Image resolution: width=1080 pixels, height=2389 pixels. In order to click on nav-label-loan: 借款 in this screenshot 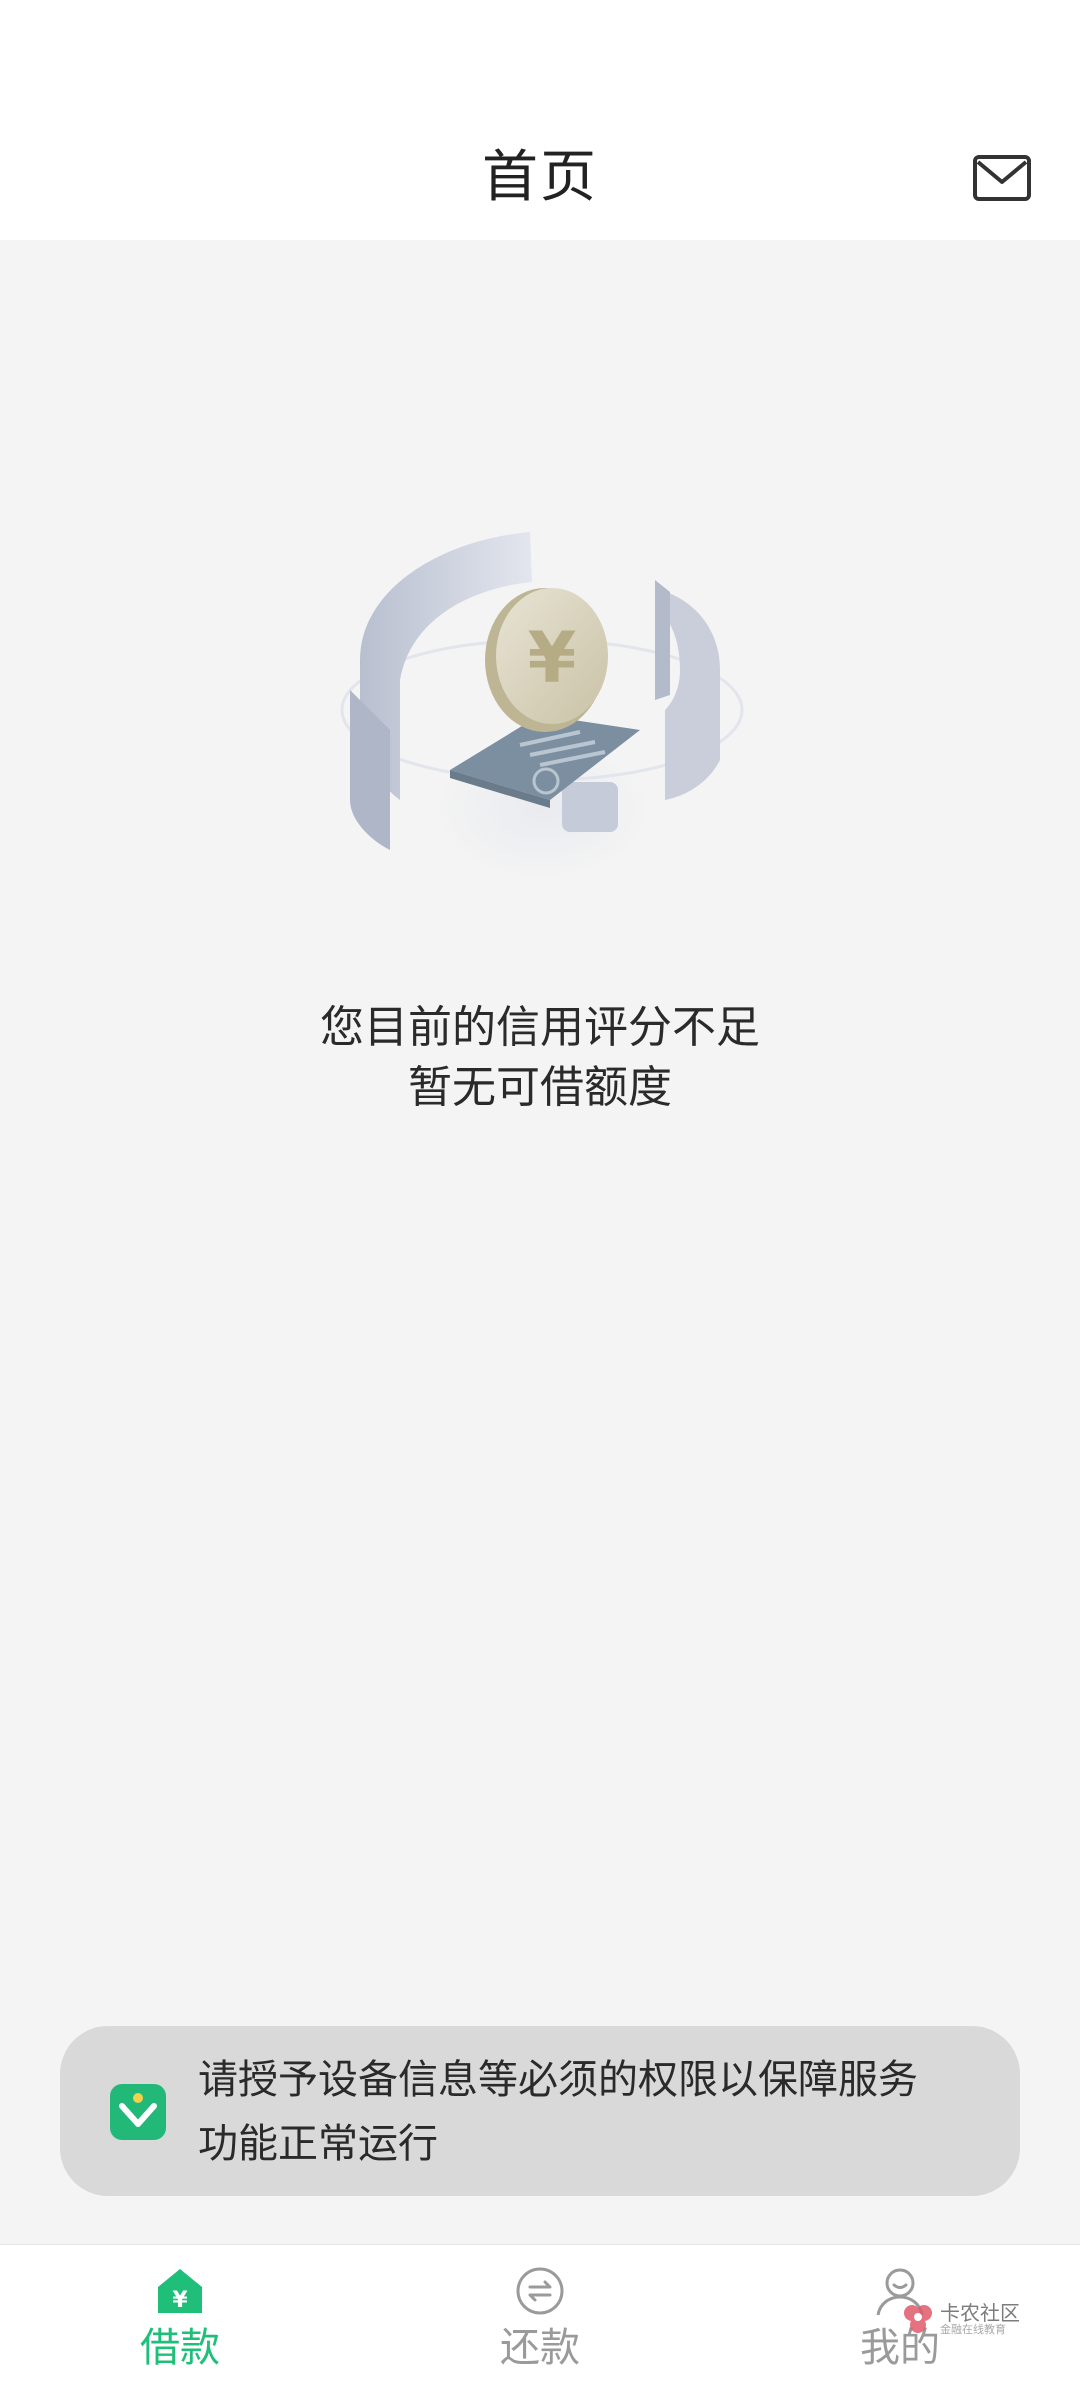, I will do `click(180, 2348)`.